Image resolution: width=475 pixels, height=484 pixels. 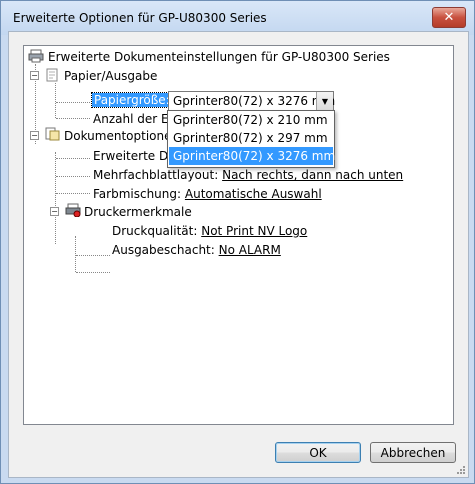 I want to click on dropdown-option-selected: Gprinter80(72) x 3276 mm, so click(x=252, y=156).